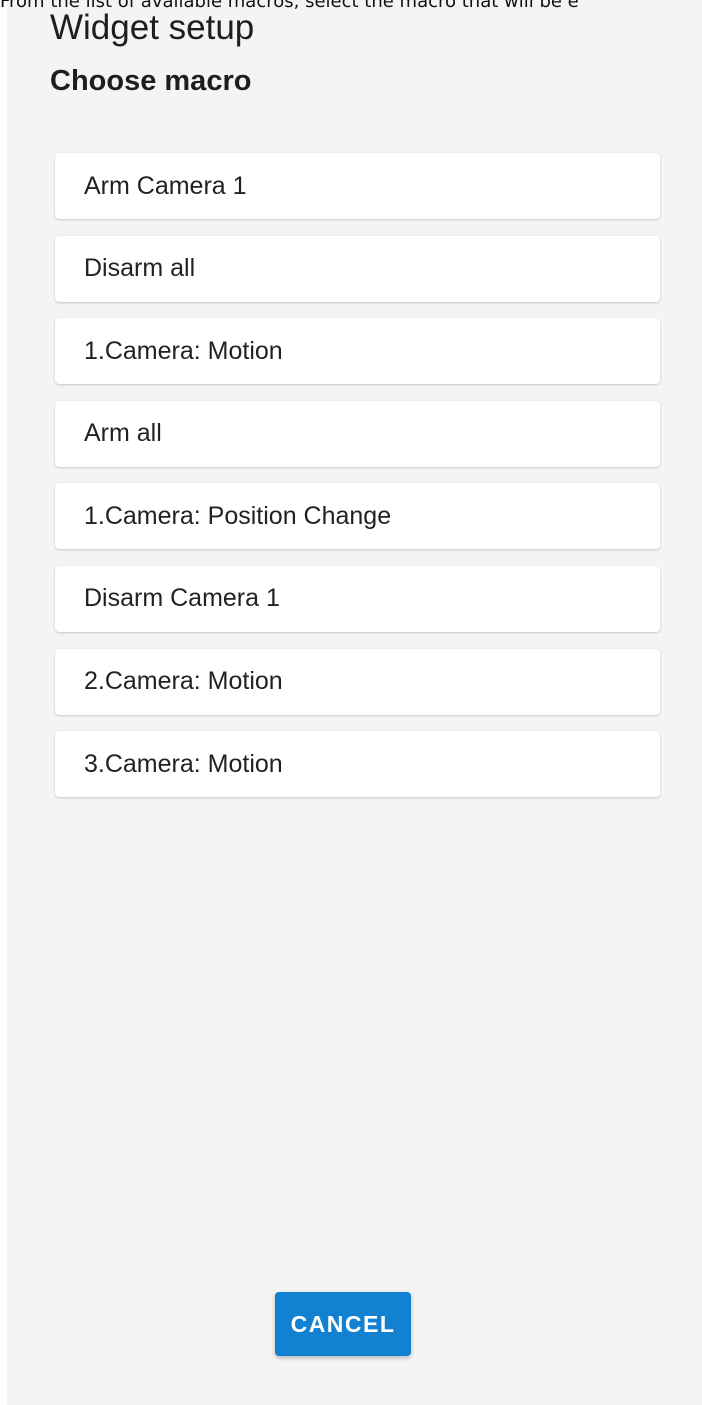  I want to click on macro-item-arm-all: Arm all, so click(357, 433).